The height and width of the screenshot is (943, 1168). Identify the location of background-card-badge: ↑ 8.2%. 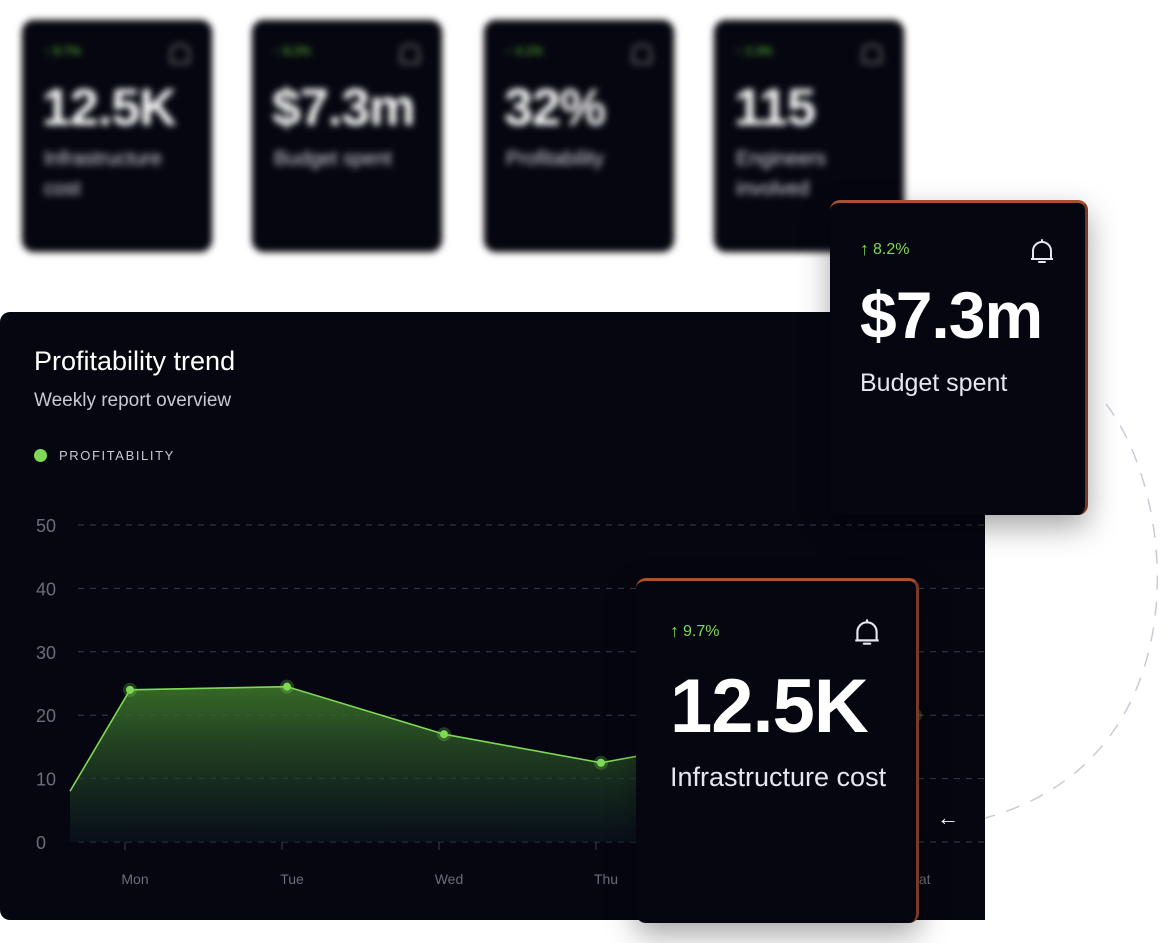
(292, 51).